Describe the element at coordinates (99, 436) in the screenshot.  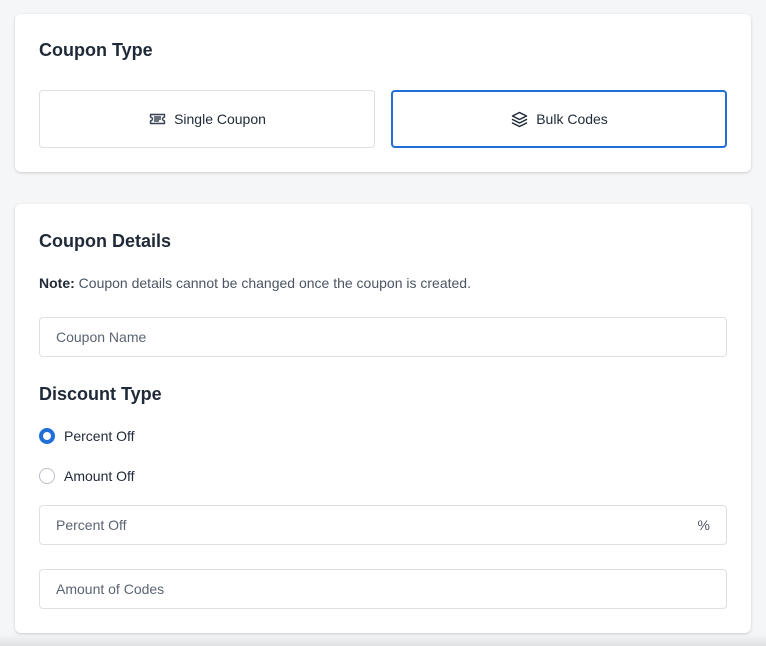
I see `percent-off-label: Percent Off` at that location.